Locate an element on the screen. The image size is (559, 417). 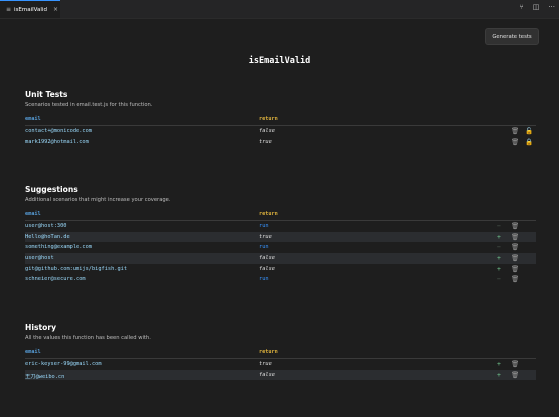
table-row: Hello@hoTan.de true + 🗑 is located at coordinates (280, 237).